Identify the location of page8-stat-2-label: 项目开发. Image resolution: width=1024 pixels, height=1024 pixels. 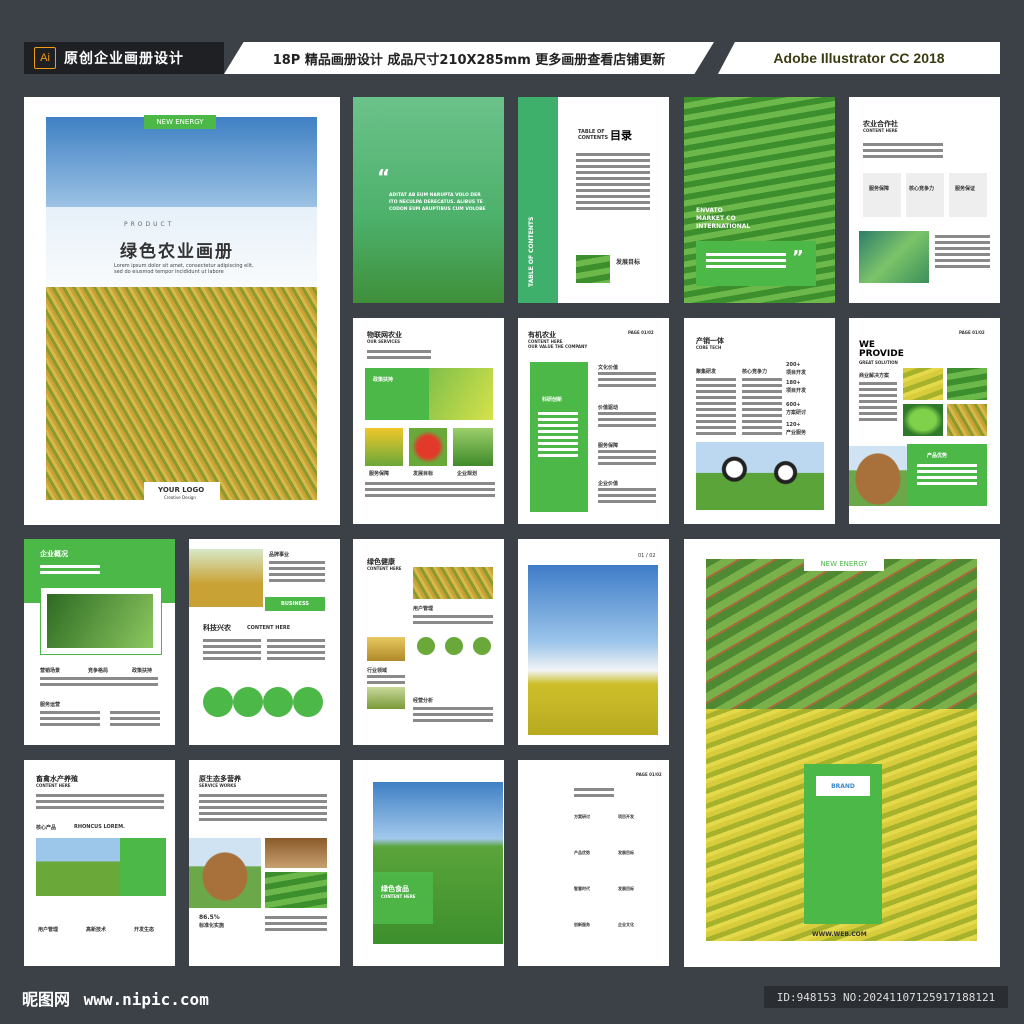
(796, 391).